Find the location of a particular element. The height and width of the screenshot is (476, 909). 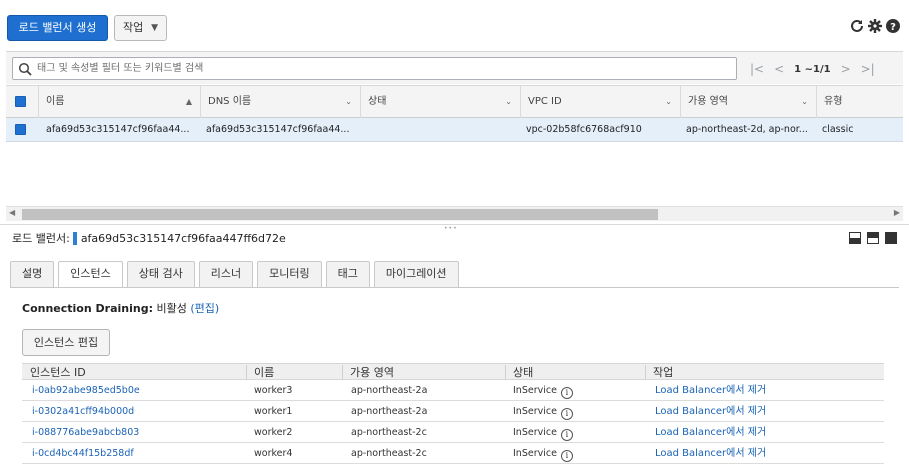

actions-label: 작업 is located at coordinates (133, 27).